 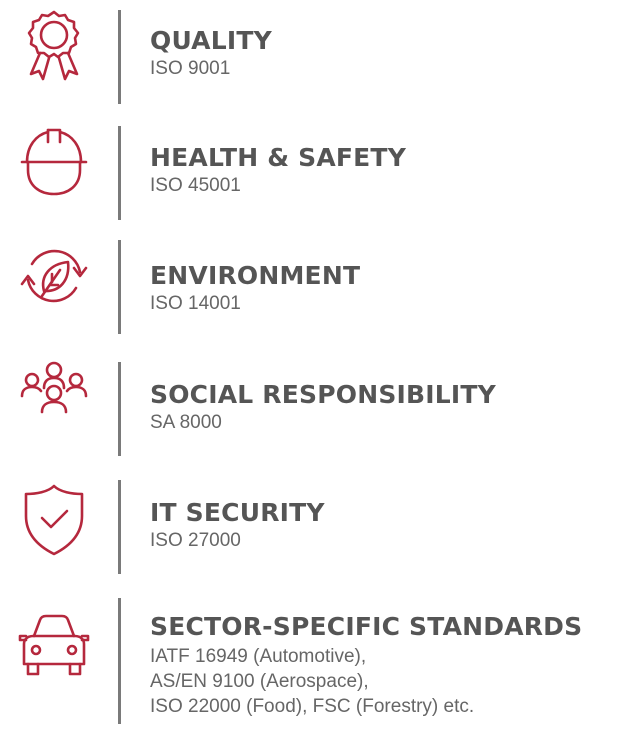 What do you see at coordinates (195, 303) in the screenshot?
I see `item-standard-line: ISO 14001` at bounding box center [195, 303].